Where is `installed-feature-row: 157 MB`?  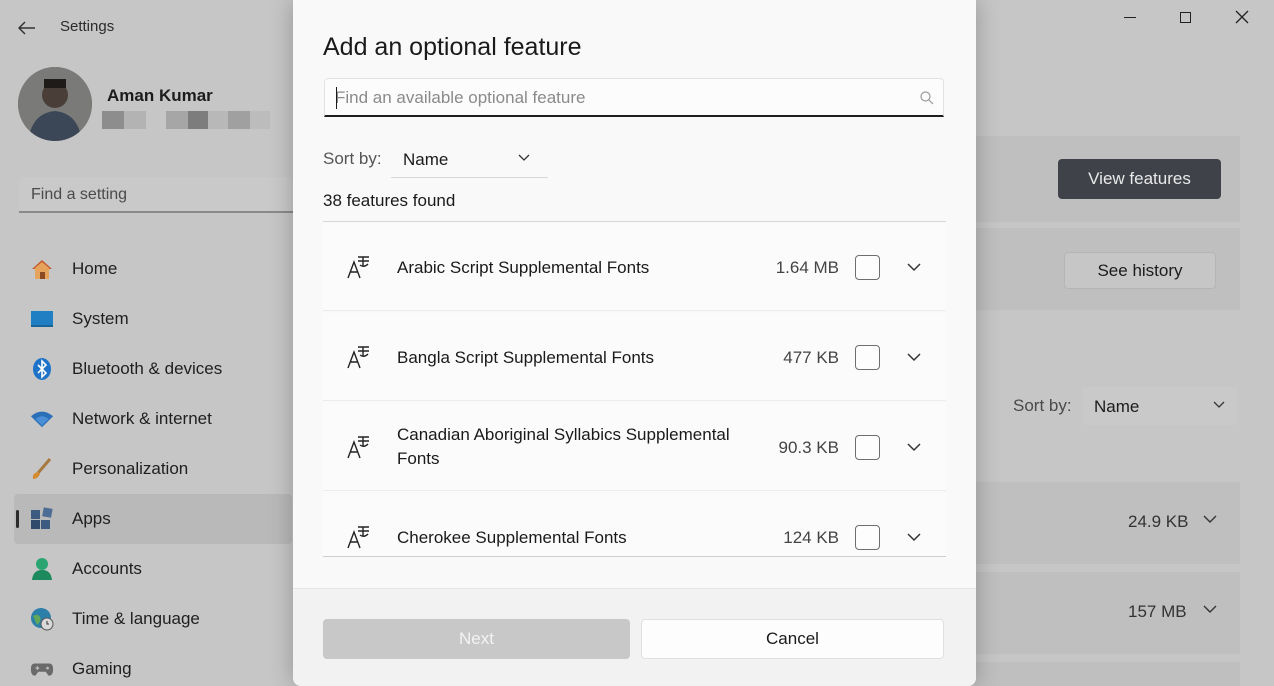 installed-feature-row: 157 MB is located at coordinates (1107, 613).